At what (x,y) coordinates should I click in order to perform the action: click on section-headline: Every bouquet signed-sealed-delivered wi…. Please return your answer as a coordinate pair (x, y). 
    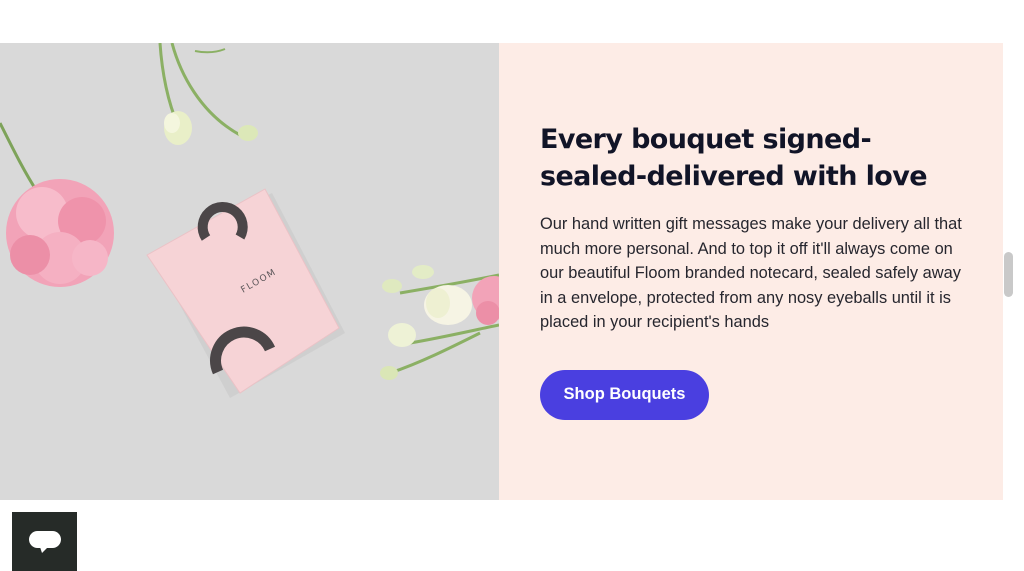
    Looking at the image, I should click on (734, 158).